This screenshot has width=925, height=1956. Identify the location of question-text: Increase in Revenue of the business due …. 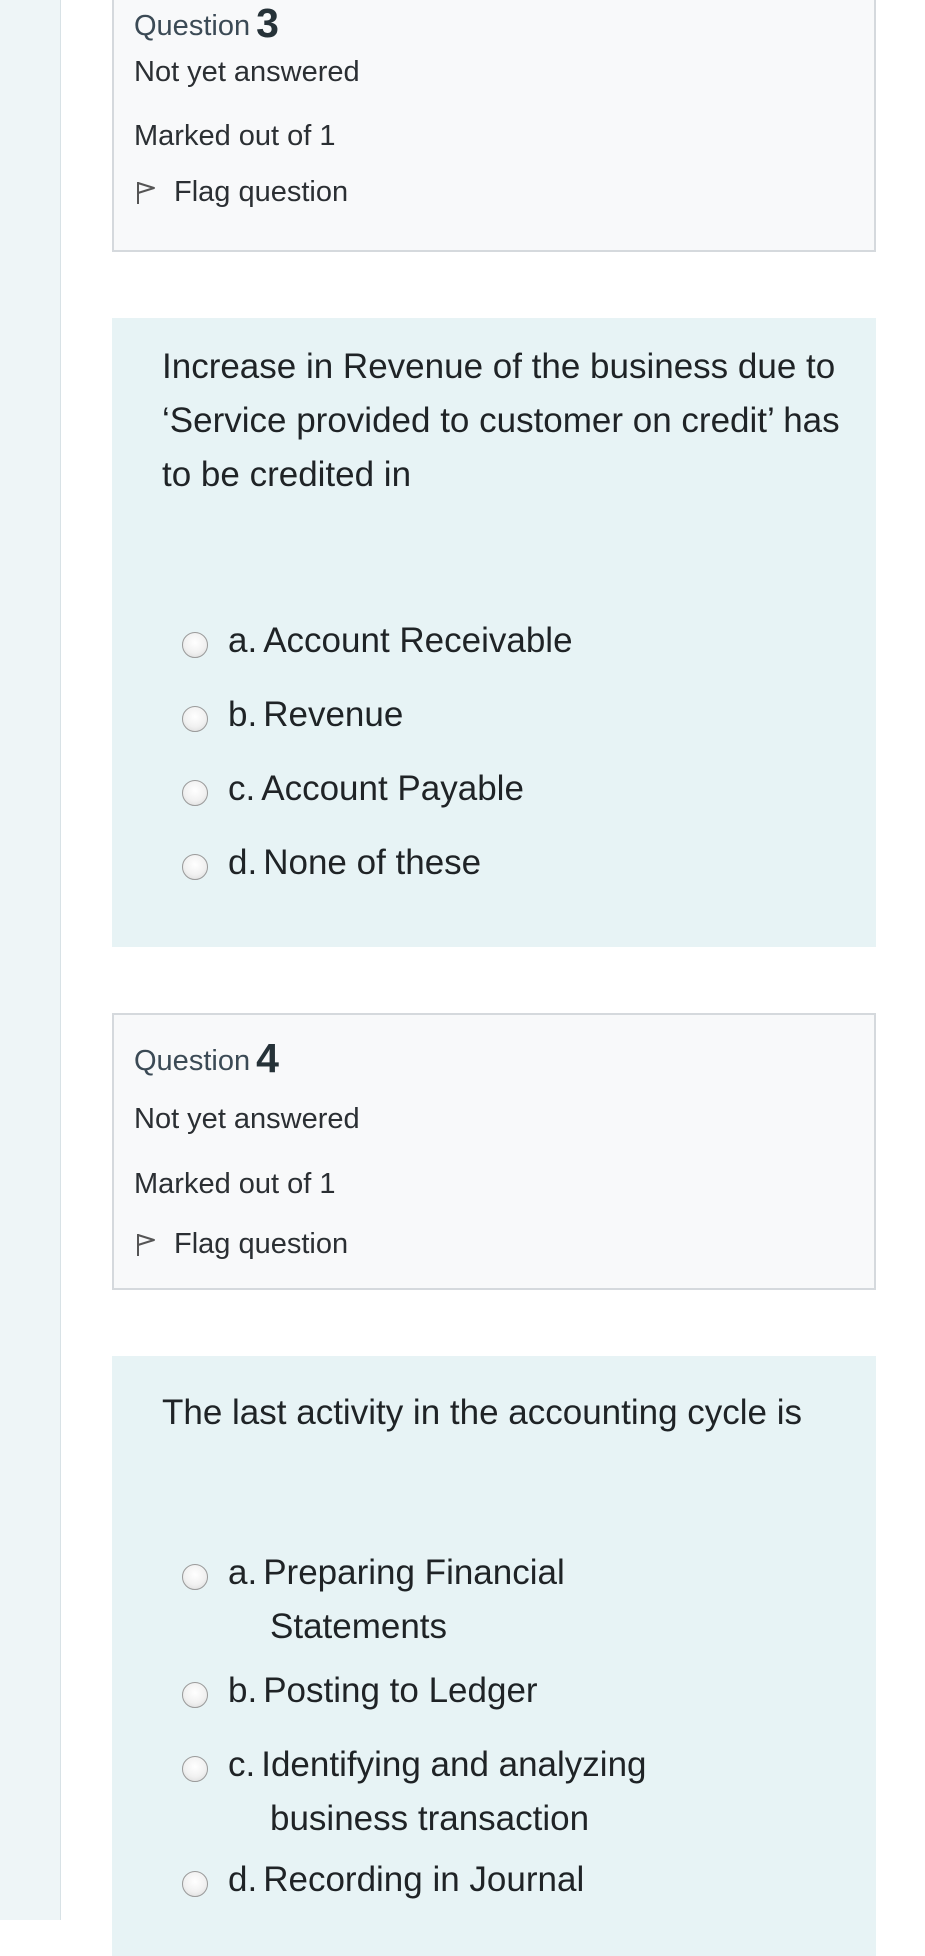
(501, 420).